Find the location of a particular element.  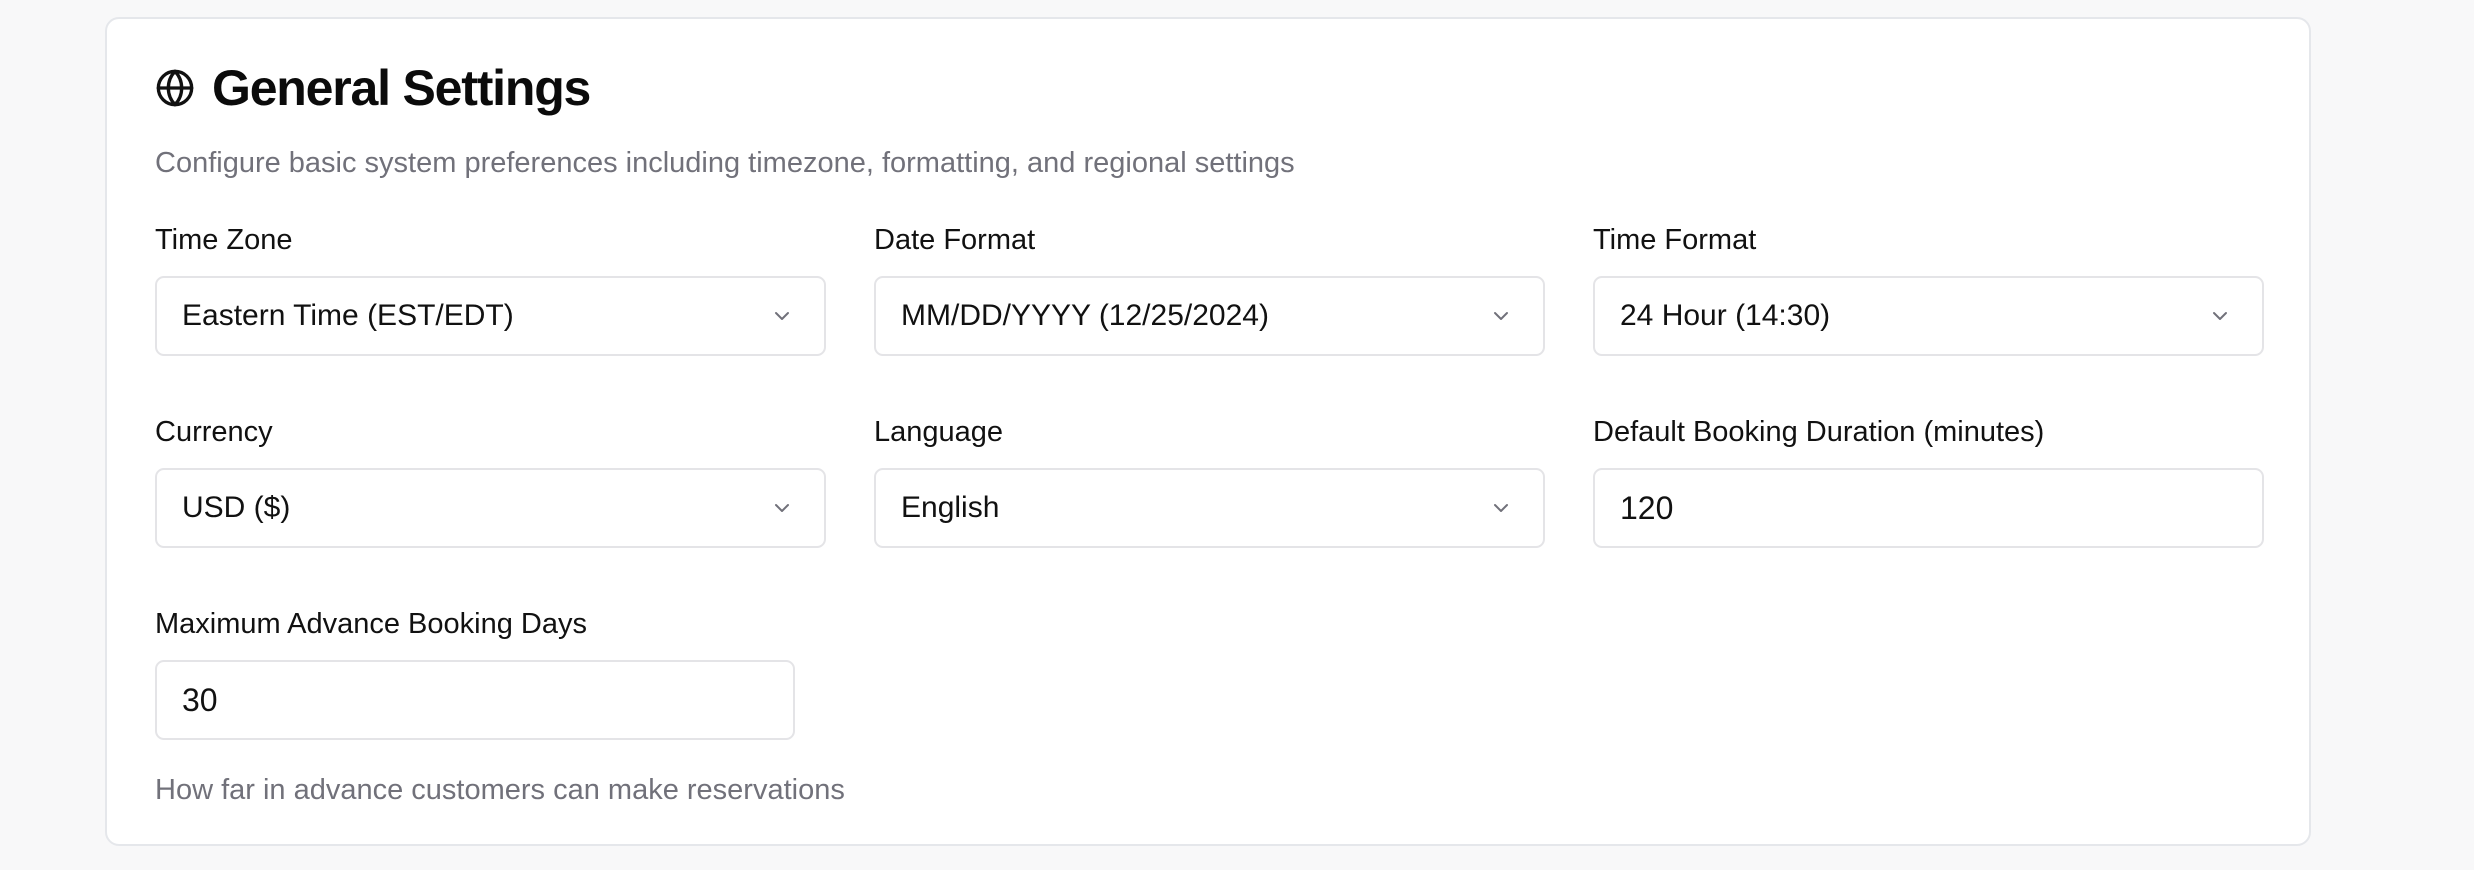

time-zone-label: Time Zone is located at coordinates (224, 240).